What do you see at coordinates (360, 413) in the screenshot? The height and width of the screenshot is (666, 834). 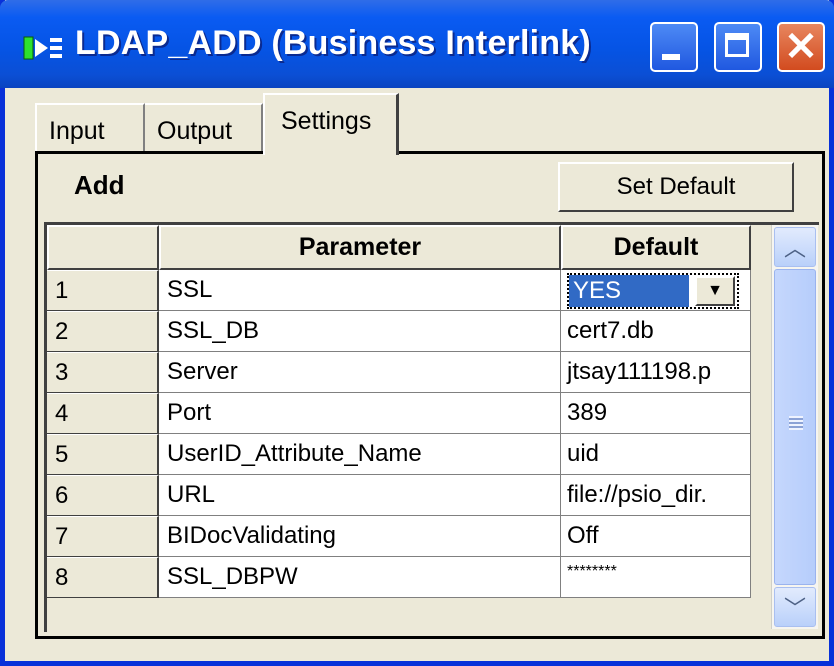 I see `parameter-cell: Port` at bounding box center [360, 413].